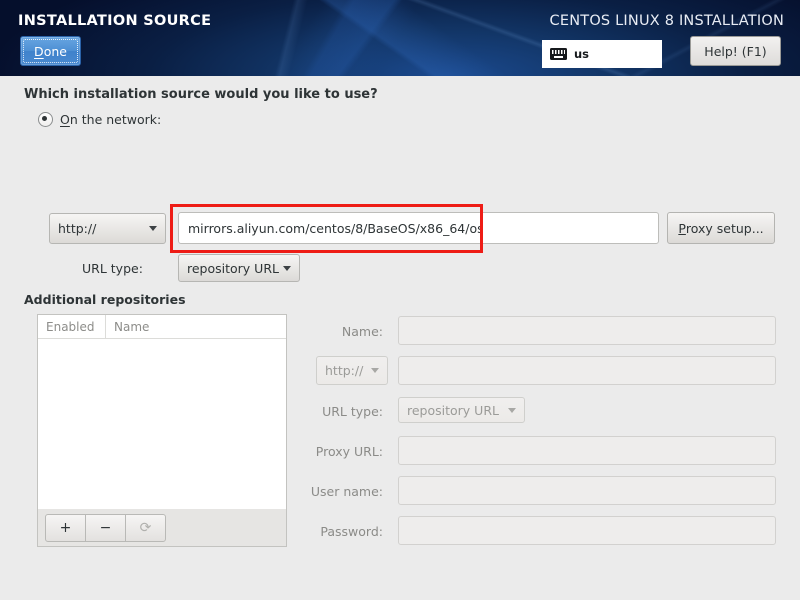  What do you see at coordinates (352, 411) in the screenshot?
I see `repo-url-type-label: URL type:` at bounding box center [352, 411].